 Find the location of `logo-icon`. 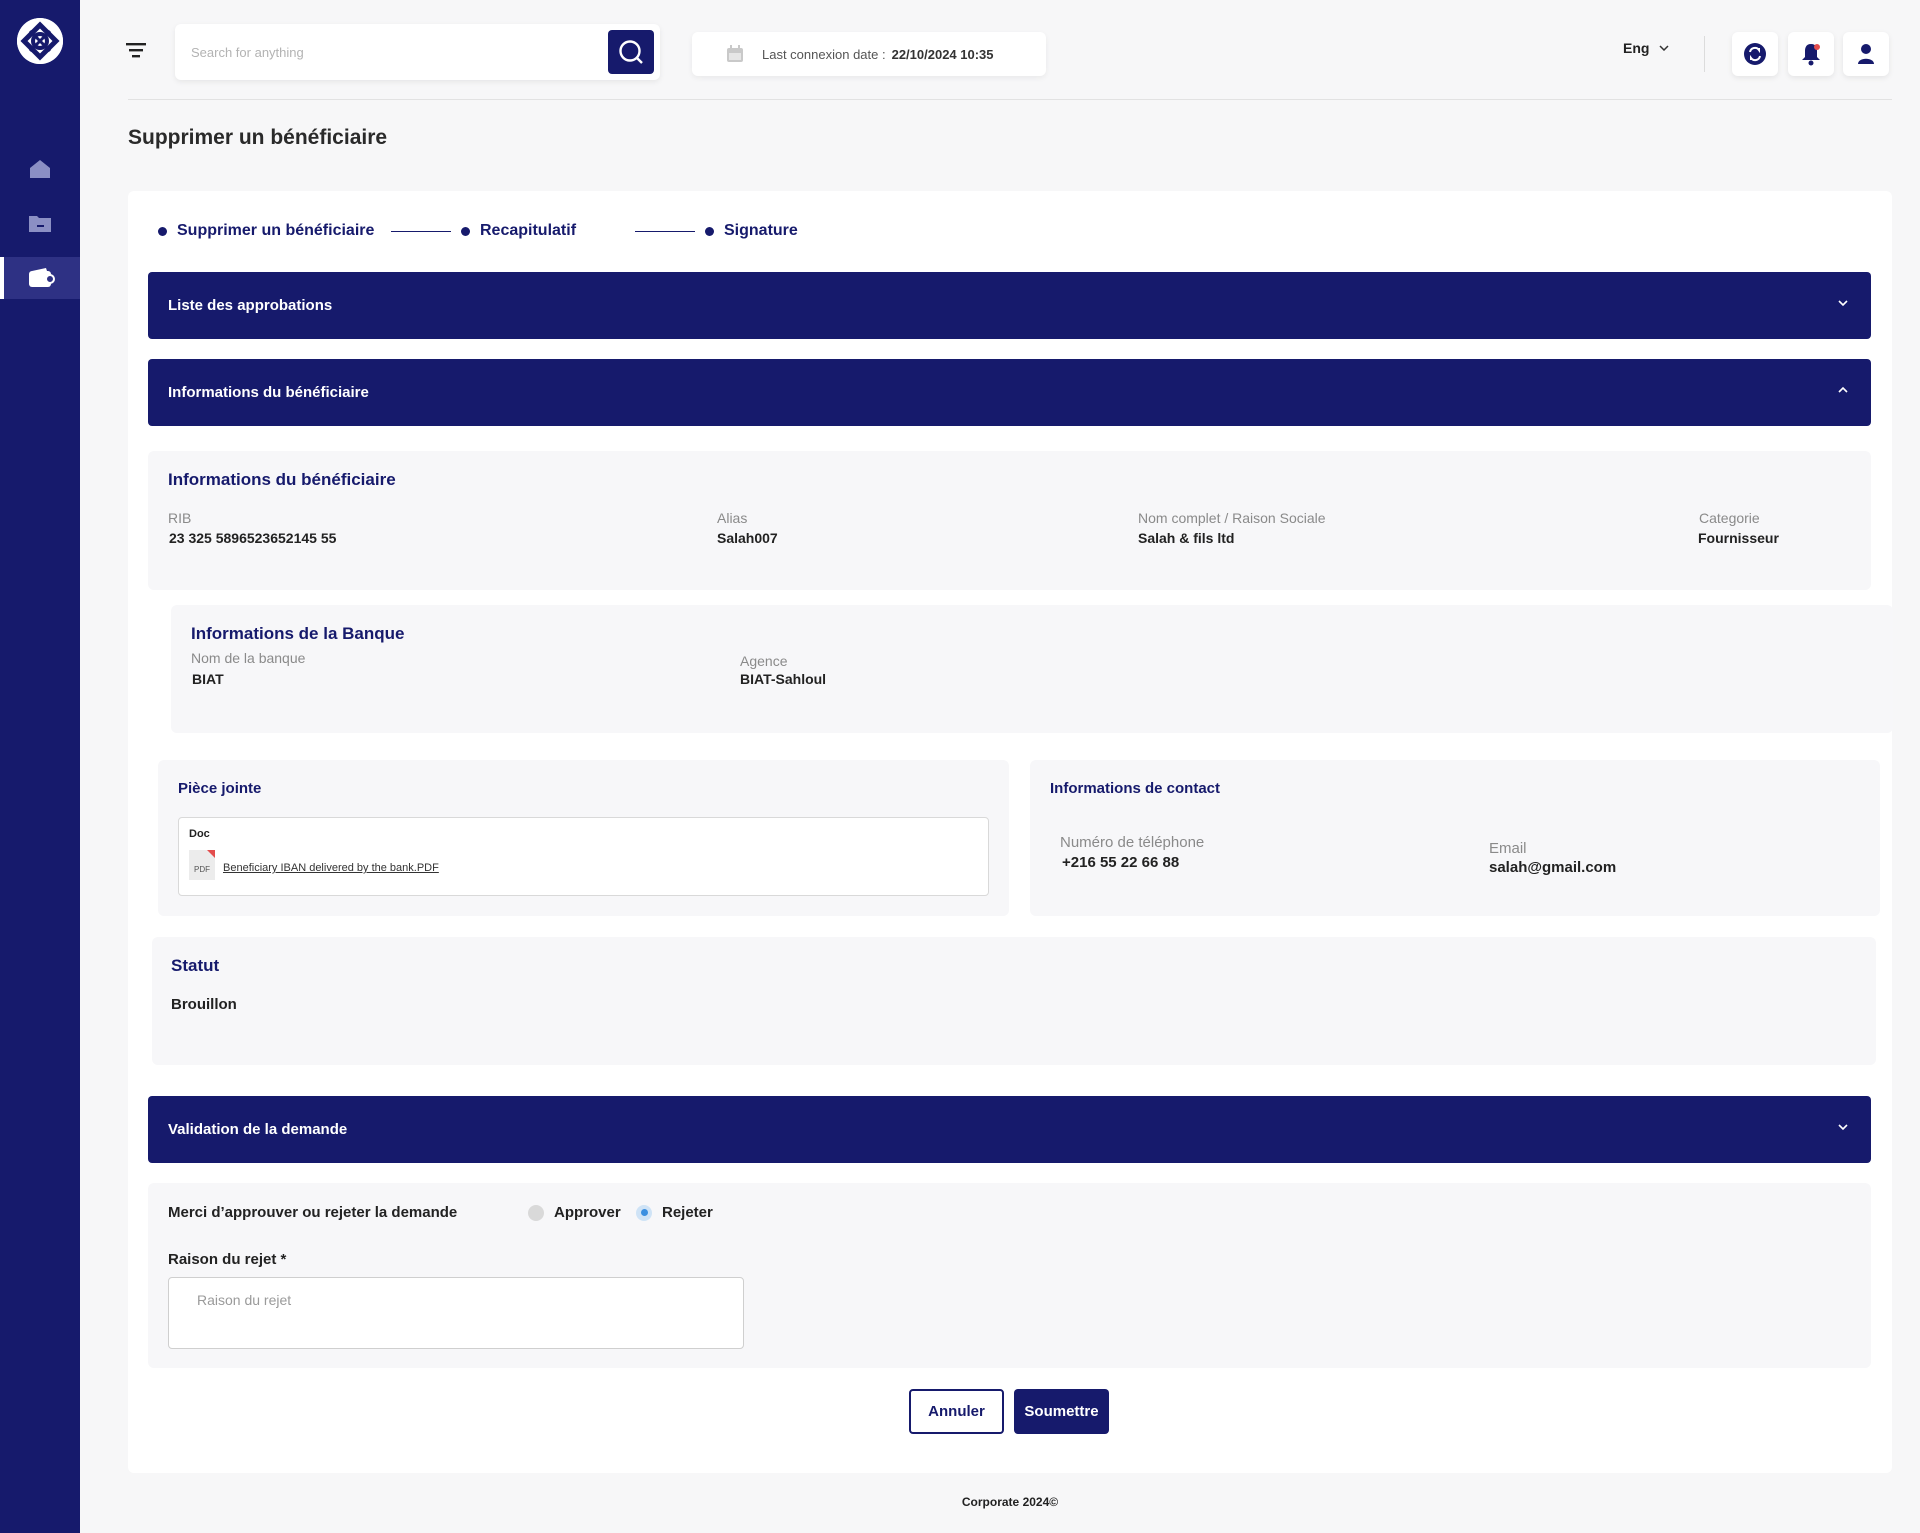

logo-icon is located at coordinates (40, 41).